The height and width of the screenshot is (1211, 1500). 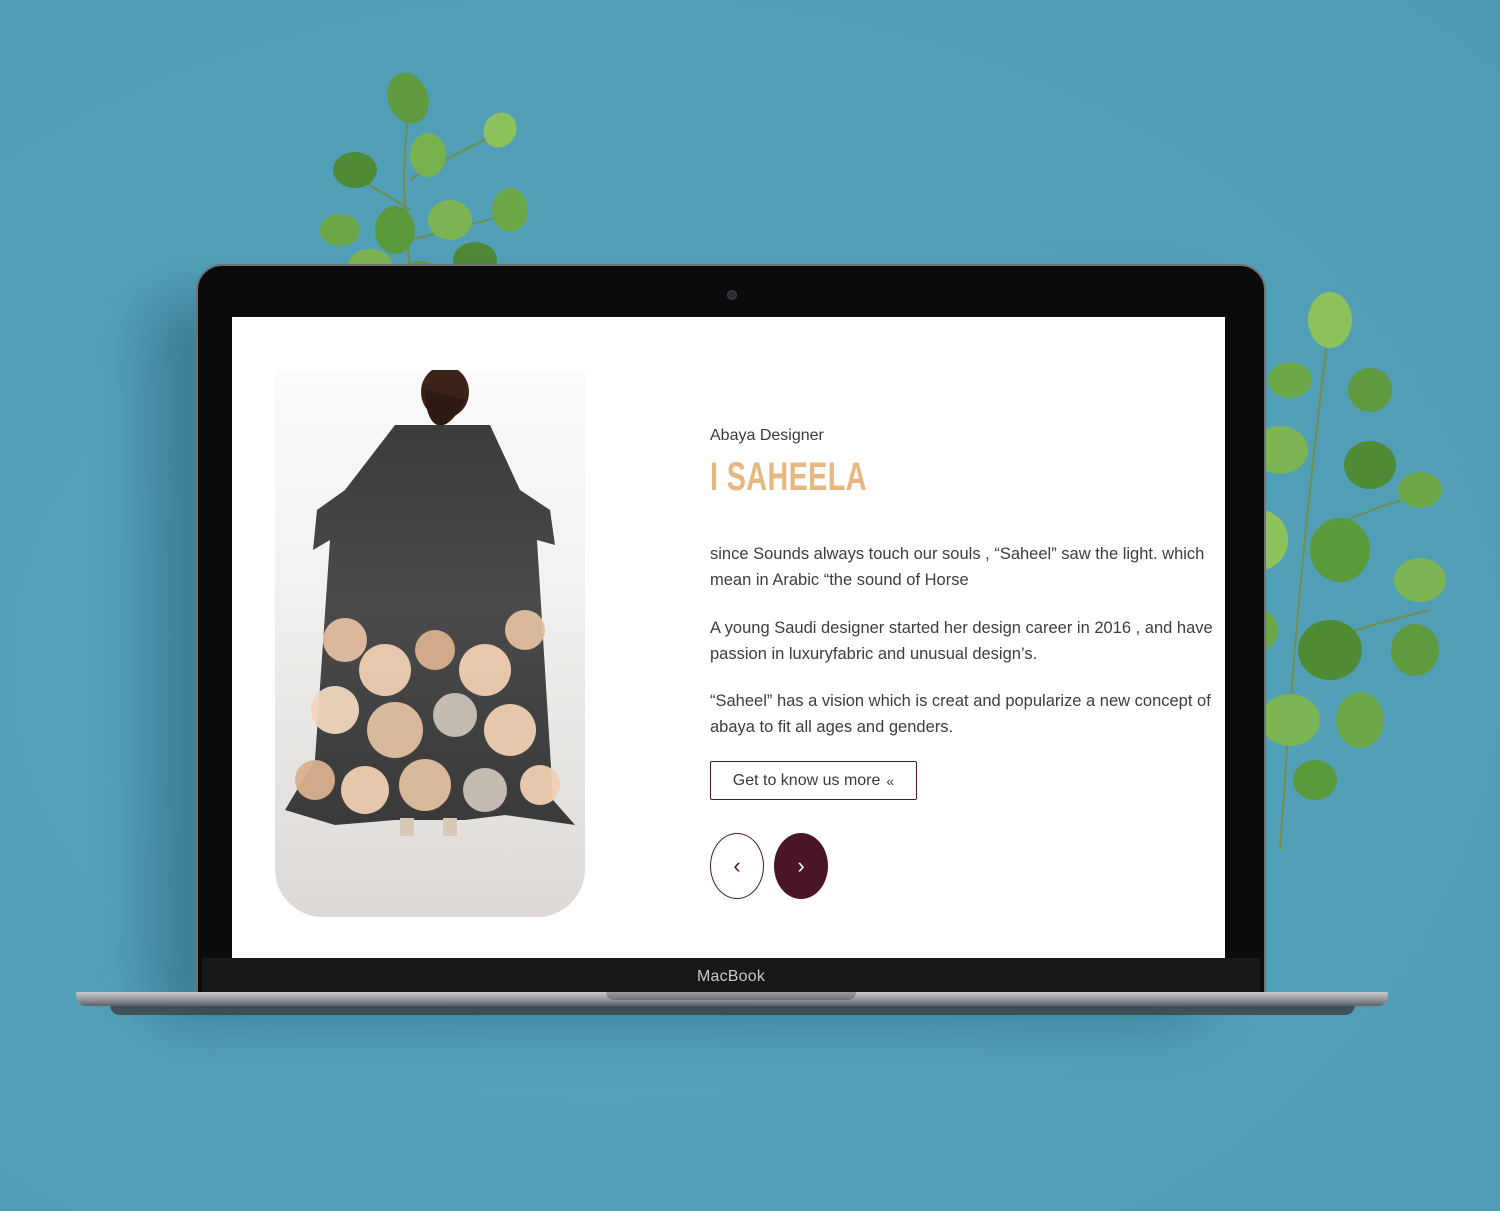 What do you see at coordinates (731, 996) in the screenshot?
I see `laptop-notch` at bounding box center [731, 996].